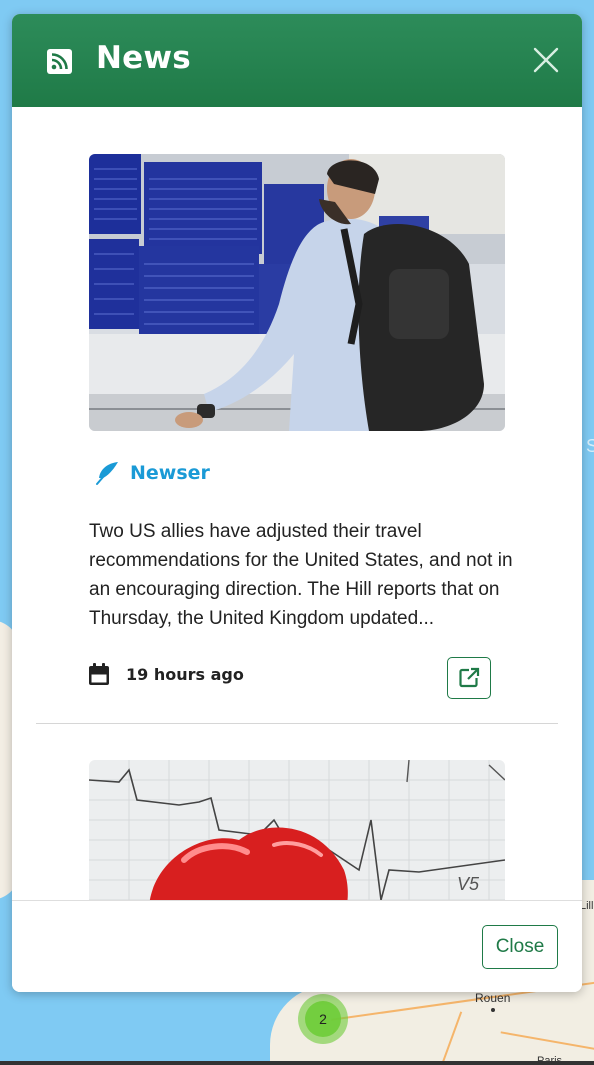 This screenshot has width=594, height=1065. Describe the element at coordinates (297, 830) in the screenshot. I see `article-image: V5` at that location.